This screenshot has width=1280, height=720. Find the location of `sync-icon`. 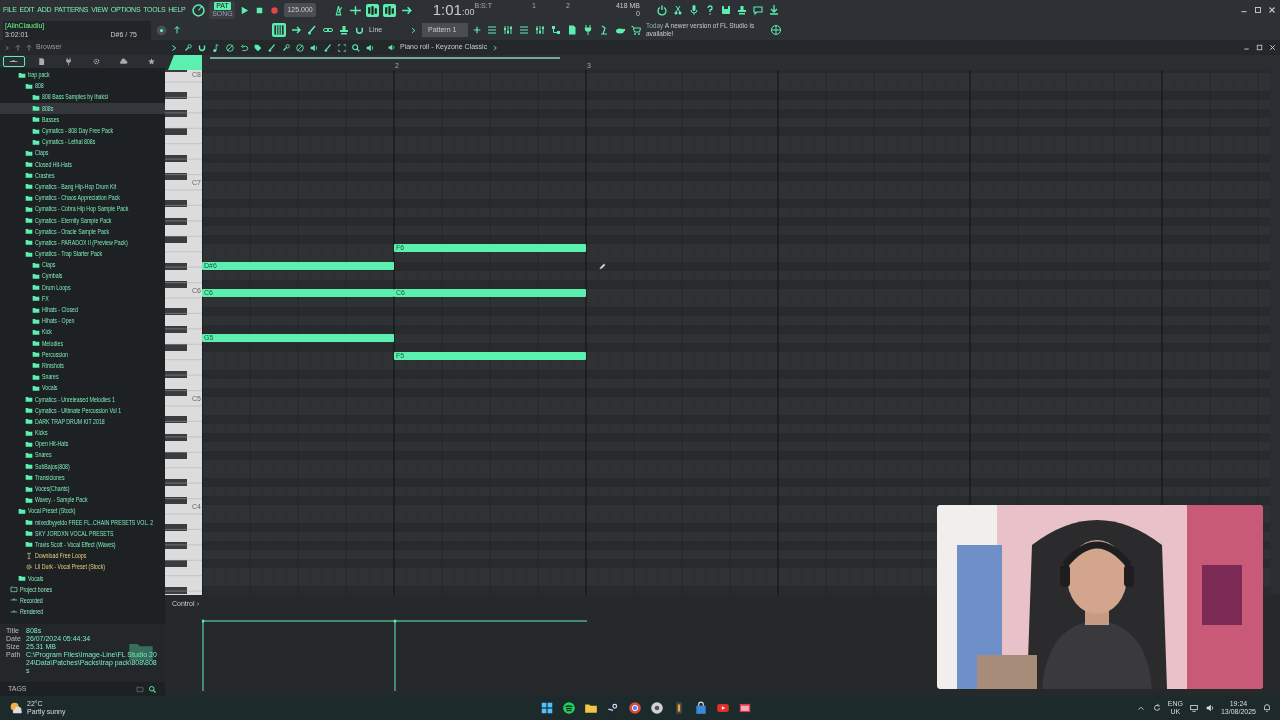

sync-icon is located at coordinates (1156, 708).